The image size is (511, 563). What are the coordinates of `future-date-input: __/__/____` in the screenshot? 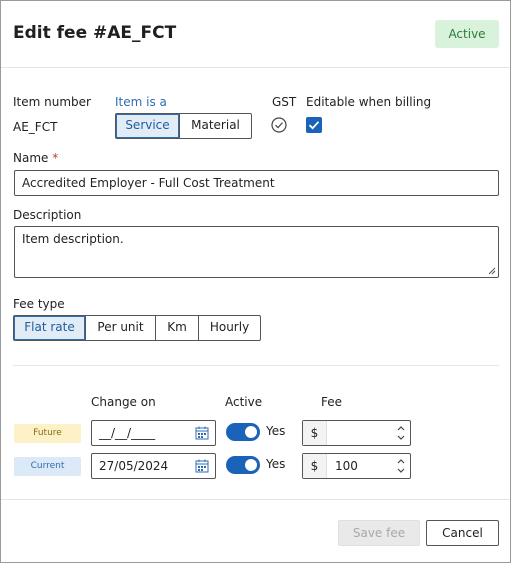 It's located at (153, 433).